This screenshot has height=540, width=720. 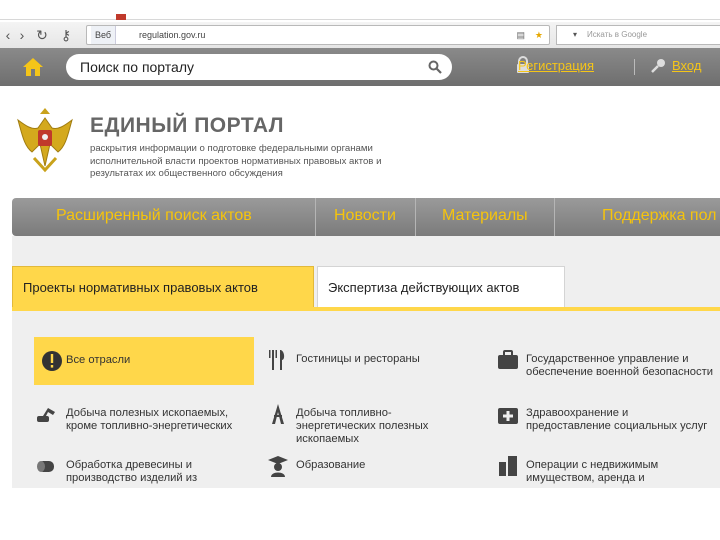 I want to click on address-bar: Веб regulation.gov.ru ▤ ★, so click(x=318, y=35).